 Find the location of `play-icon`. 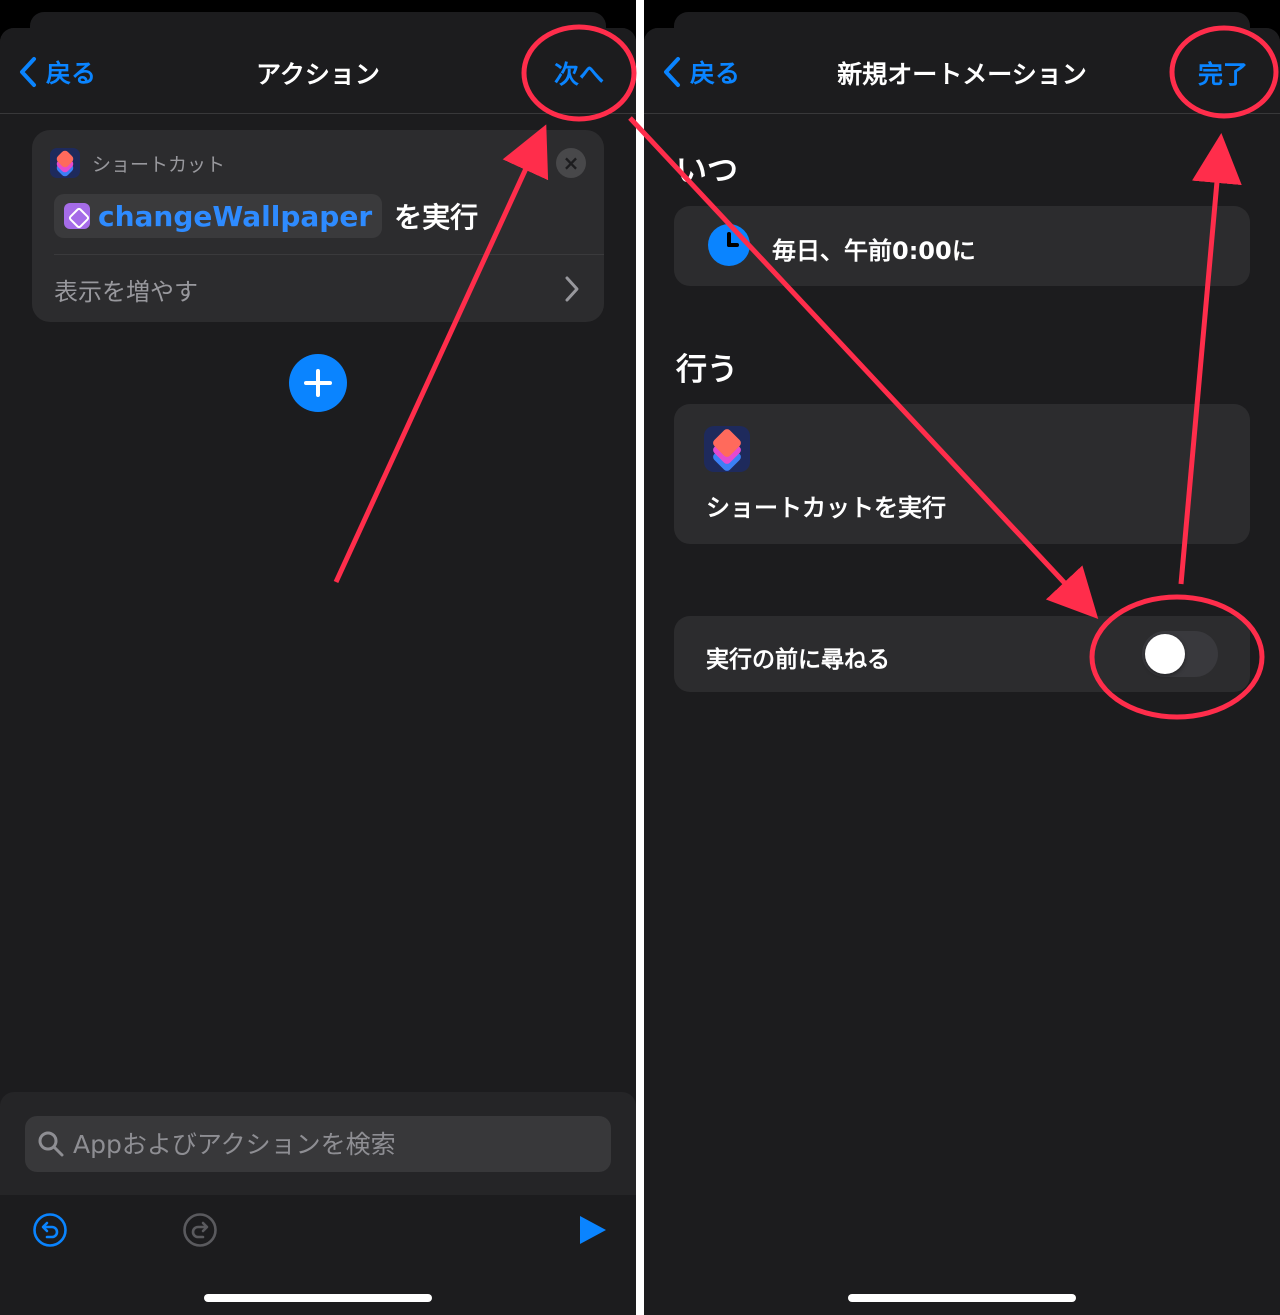

play-icon is located at coordinates (592, 1230).